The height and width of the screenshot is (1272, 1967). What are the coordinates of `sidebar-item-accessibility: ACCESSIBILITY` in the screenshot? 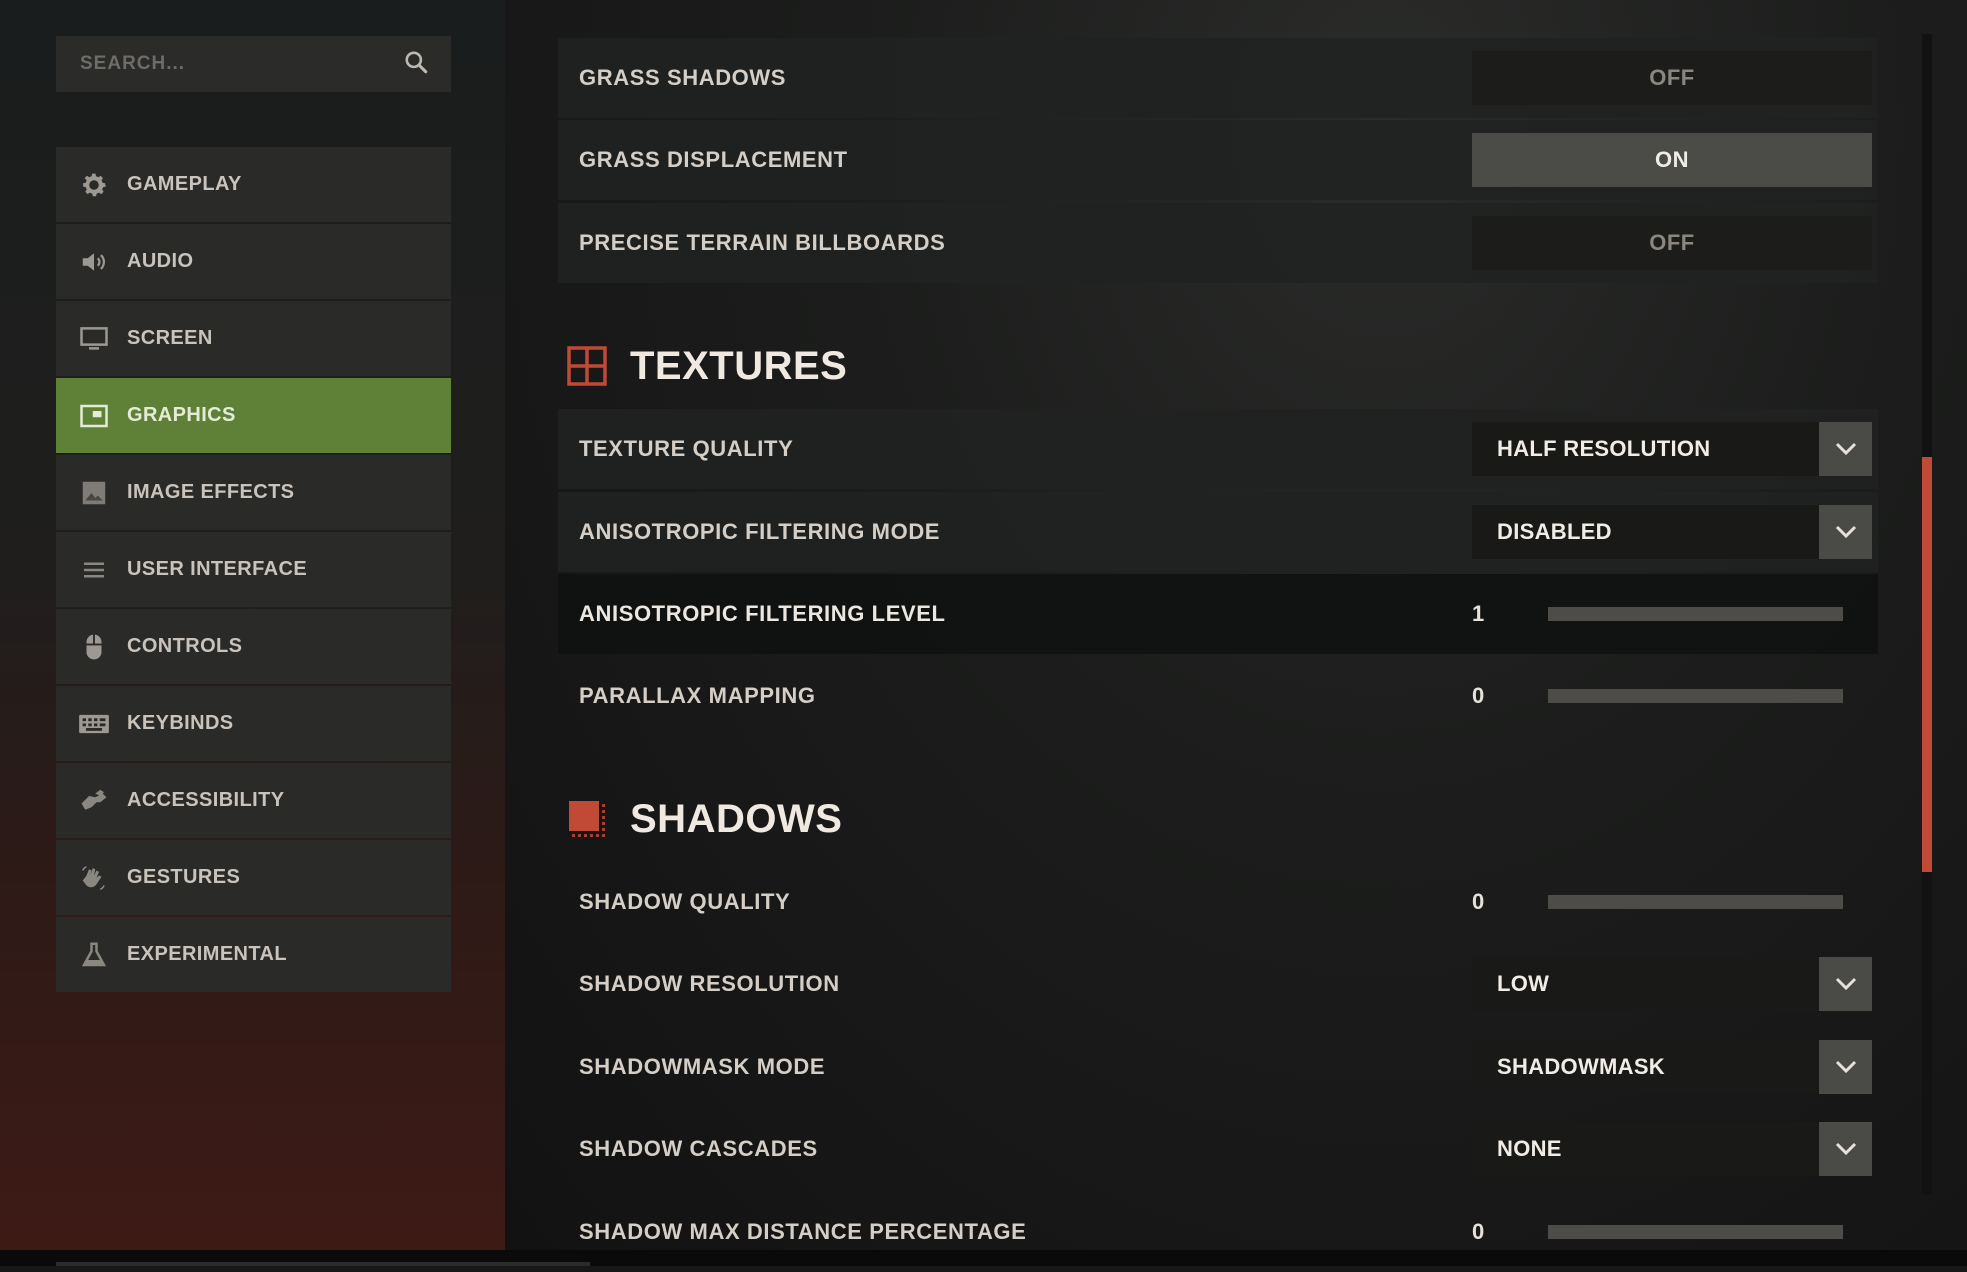 It's located at (253, 800).